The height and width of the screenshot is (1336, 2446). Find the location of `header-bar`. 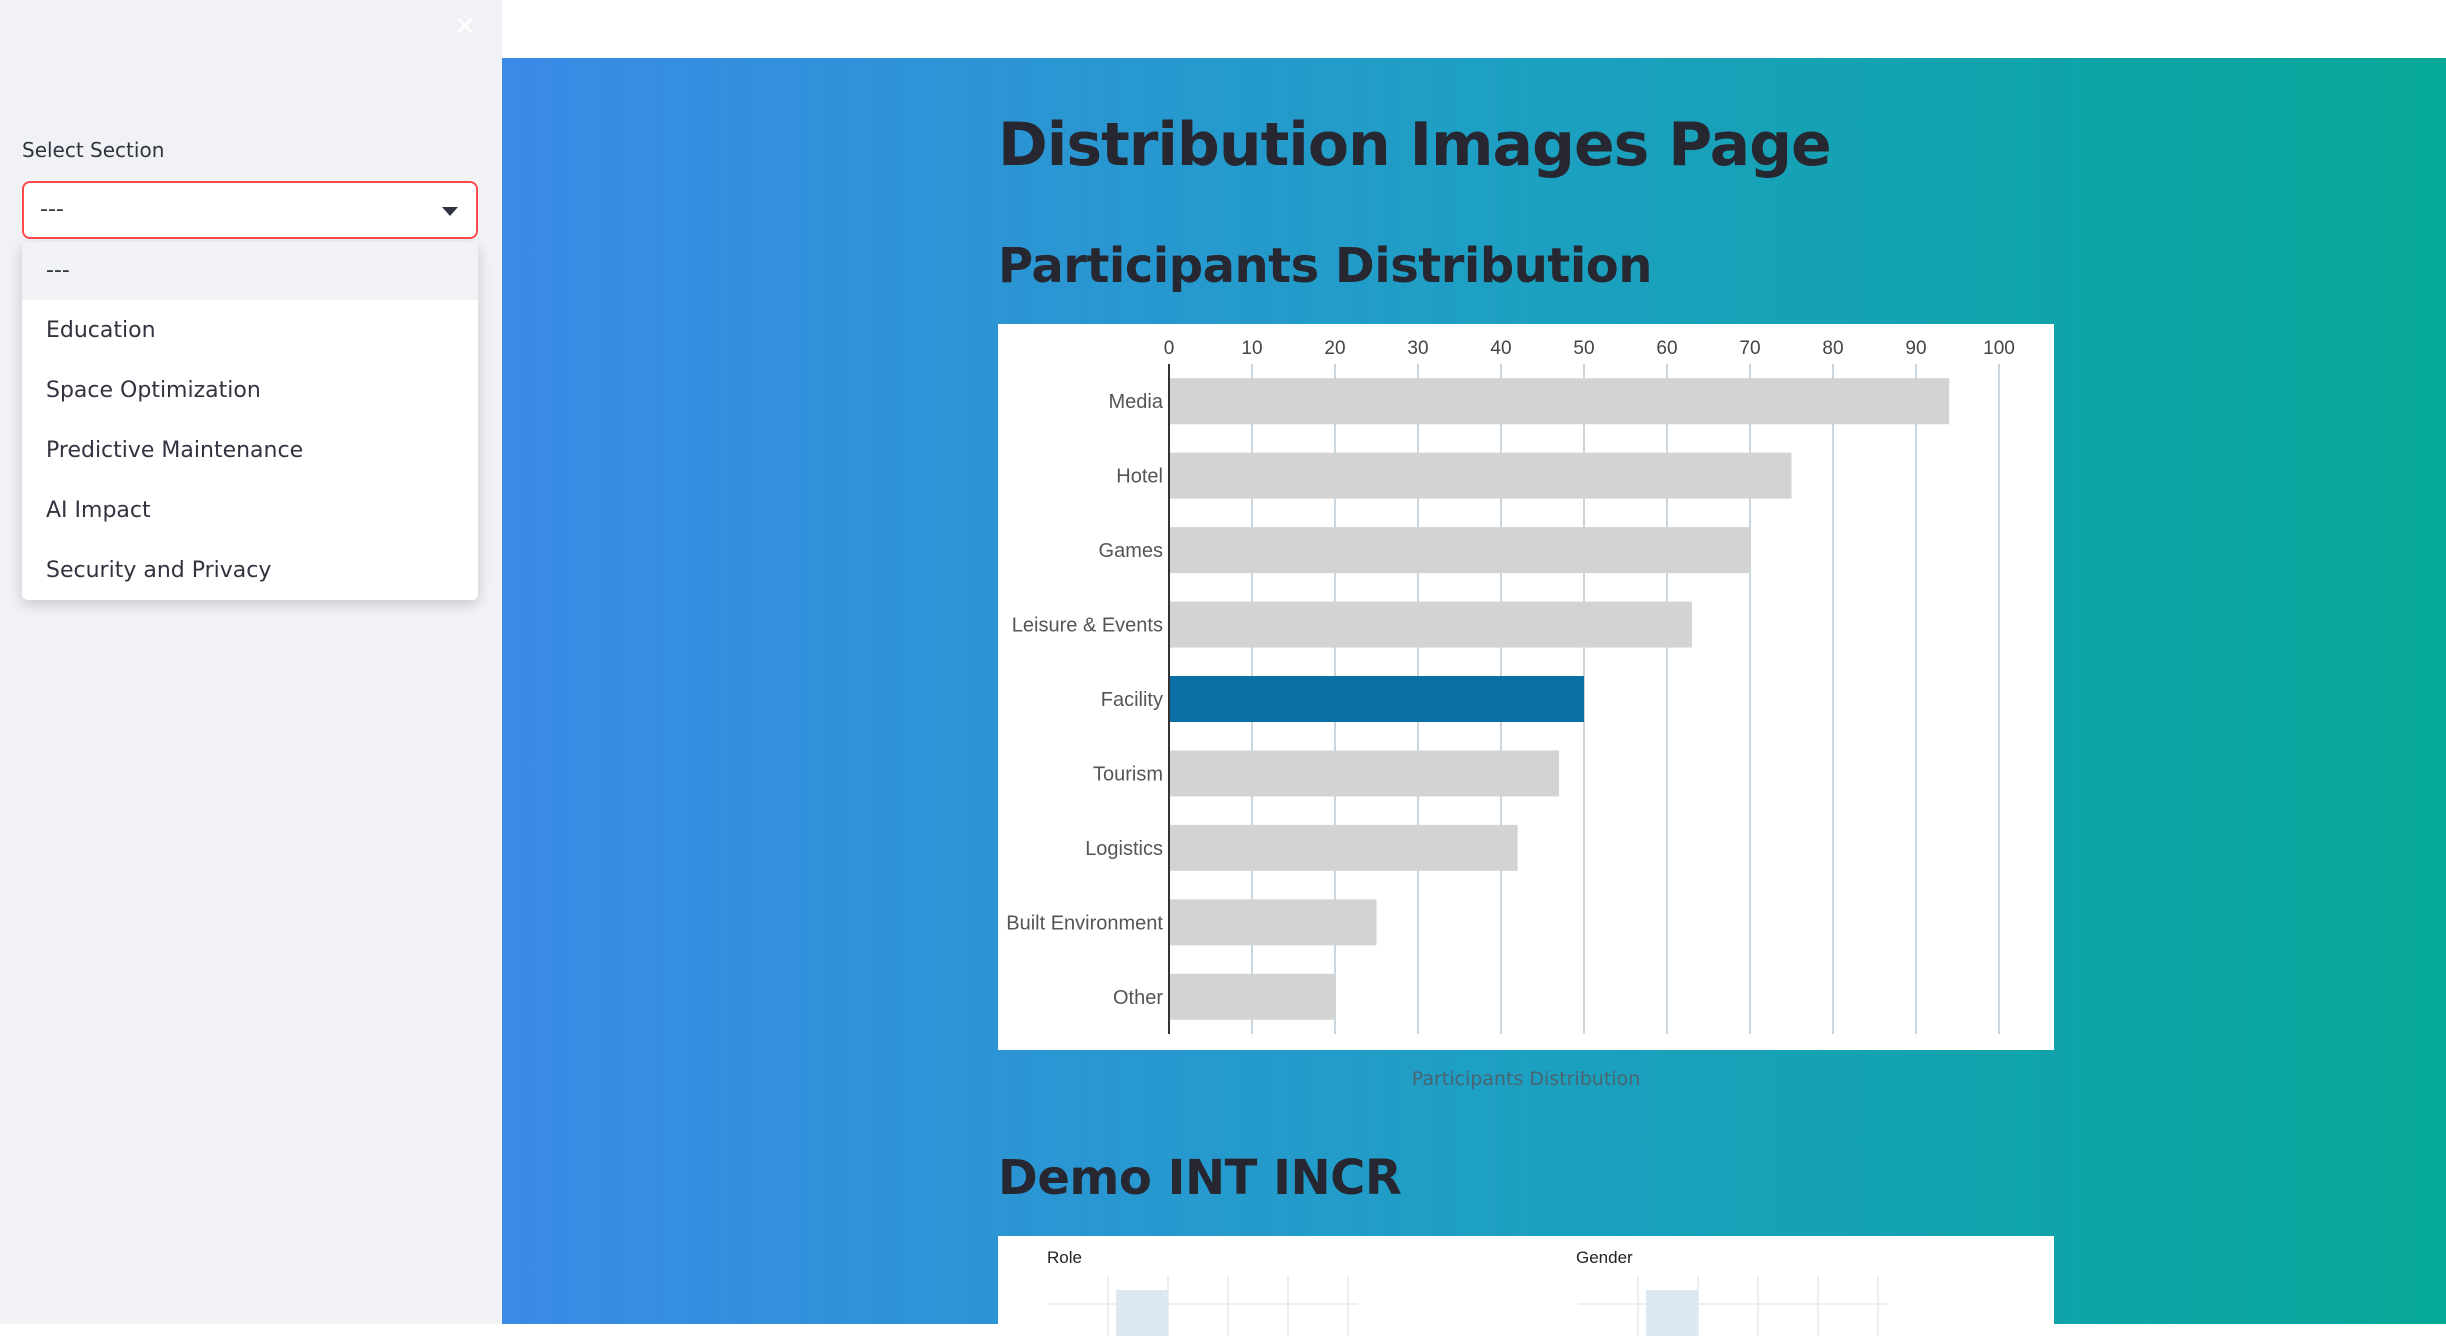

header-bar is located at coordinates (1474, 29).